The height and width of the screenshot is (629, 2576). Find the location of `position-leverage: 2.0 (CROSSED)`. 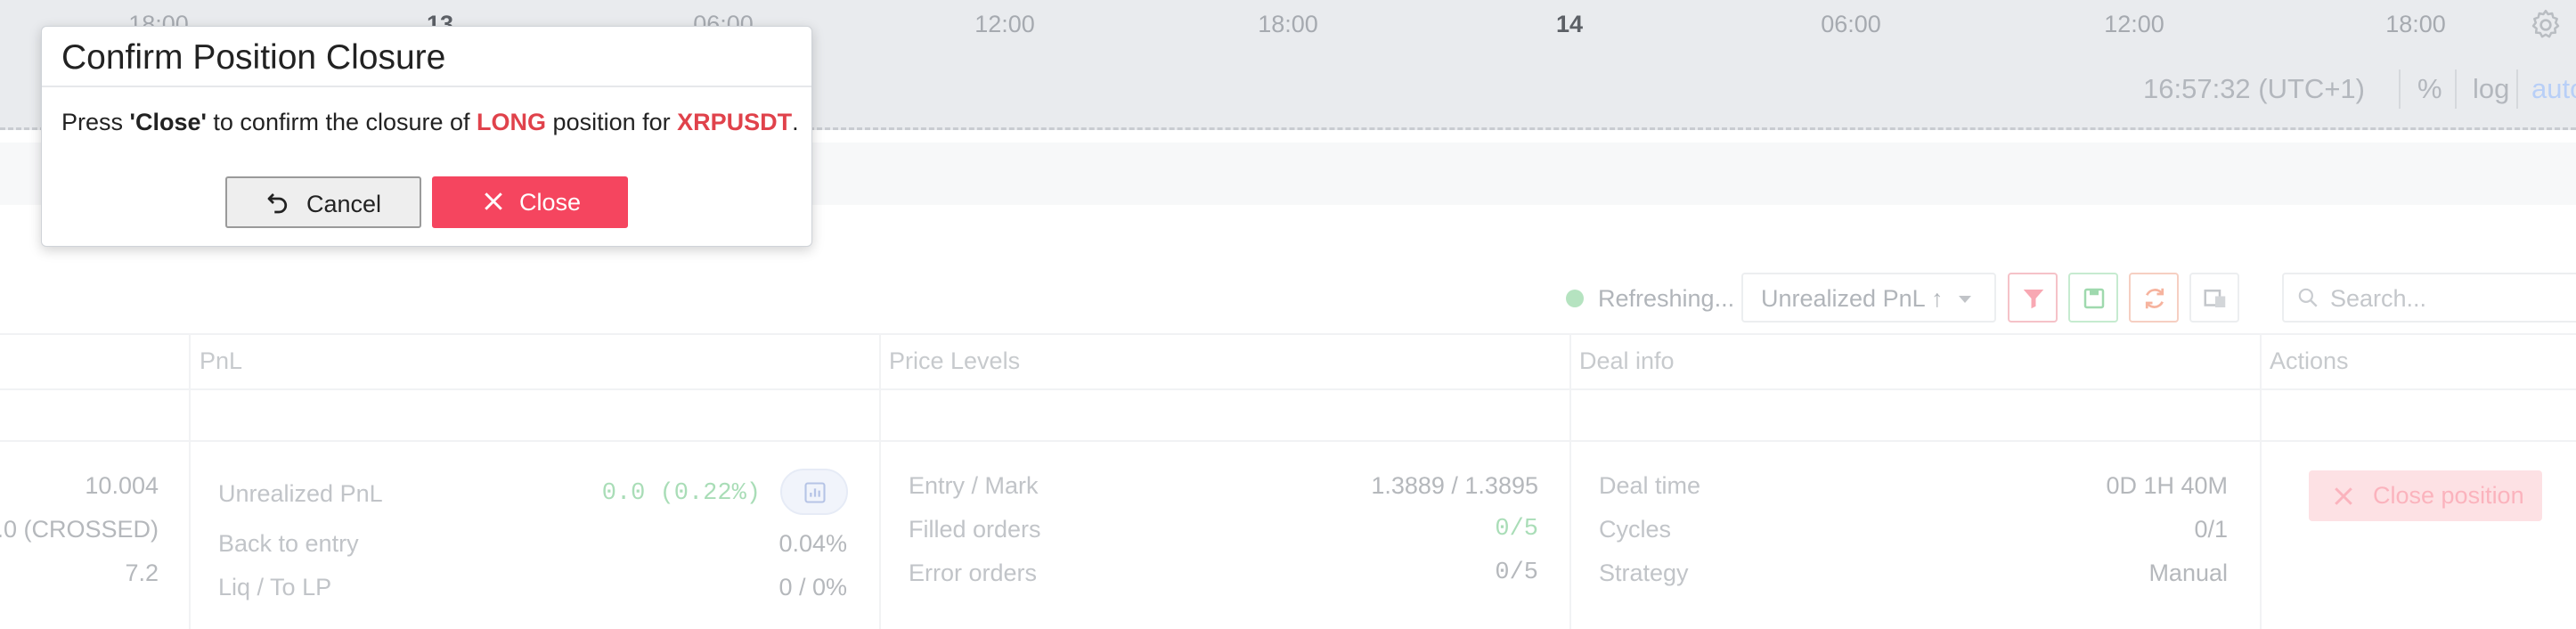

position-leverage: 2.0 (CROSSED) is located at coordinates (79, 529).